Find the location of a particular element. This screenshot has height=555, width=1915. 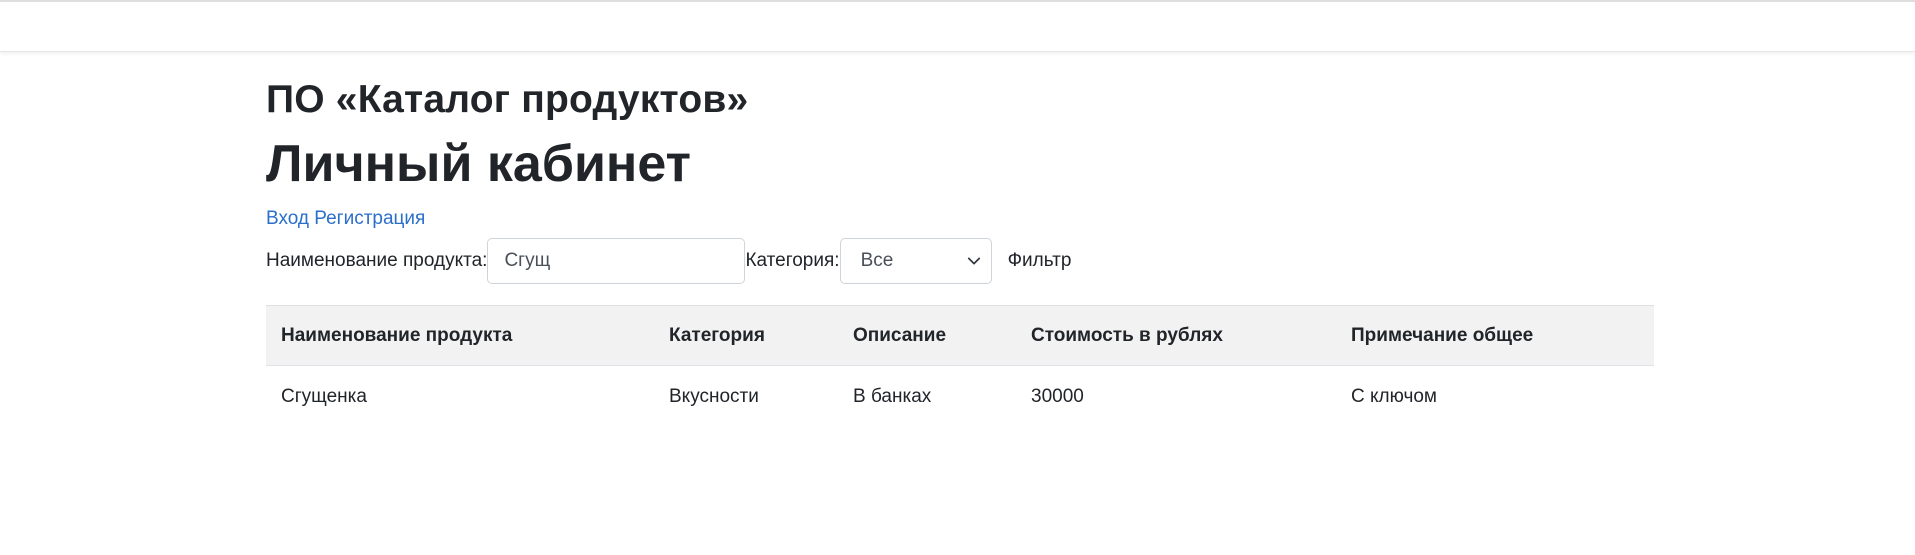

page-title: Личный кабинет is located at coordinates (479, 164).